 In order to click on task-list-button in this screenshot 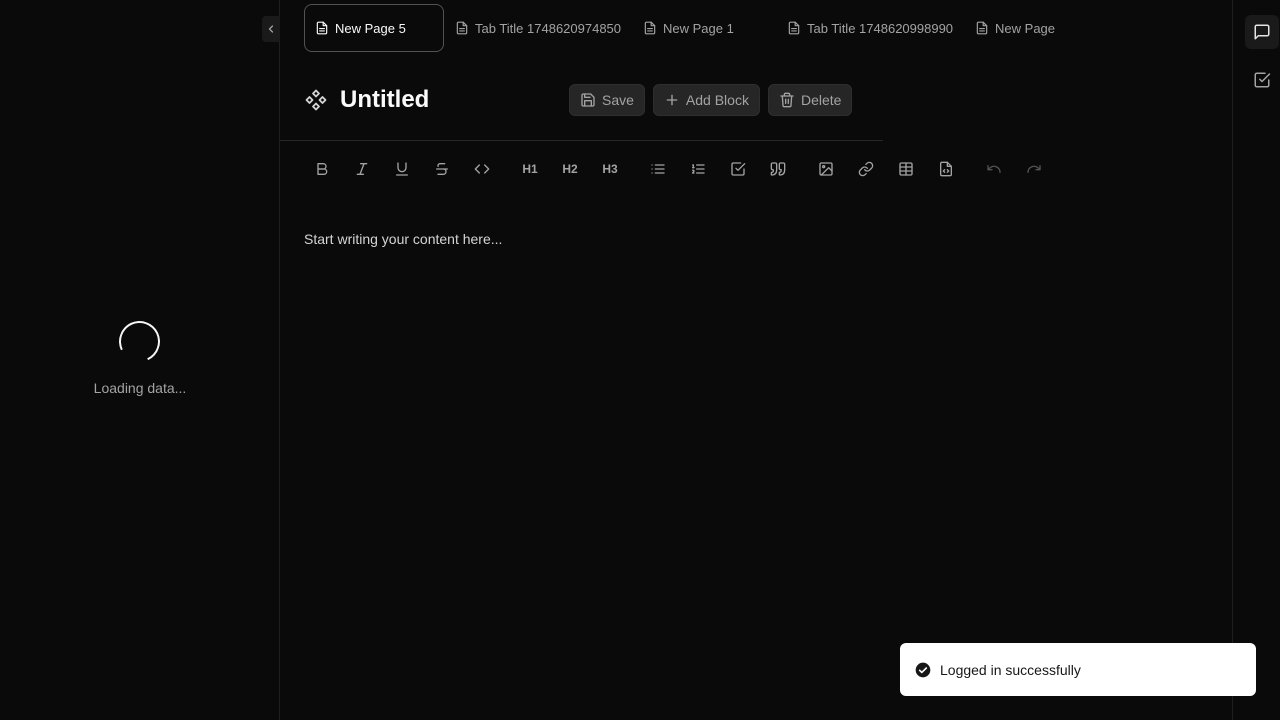, I will do `click(738, 169)`.